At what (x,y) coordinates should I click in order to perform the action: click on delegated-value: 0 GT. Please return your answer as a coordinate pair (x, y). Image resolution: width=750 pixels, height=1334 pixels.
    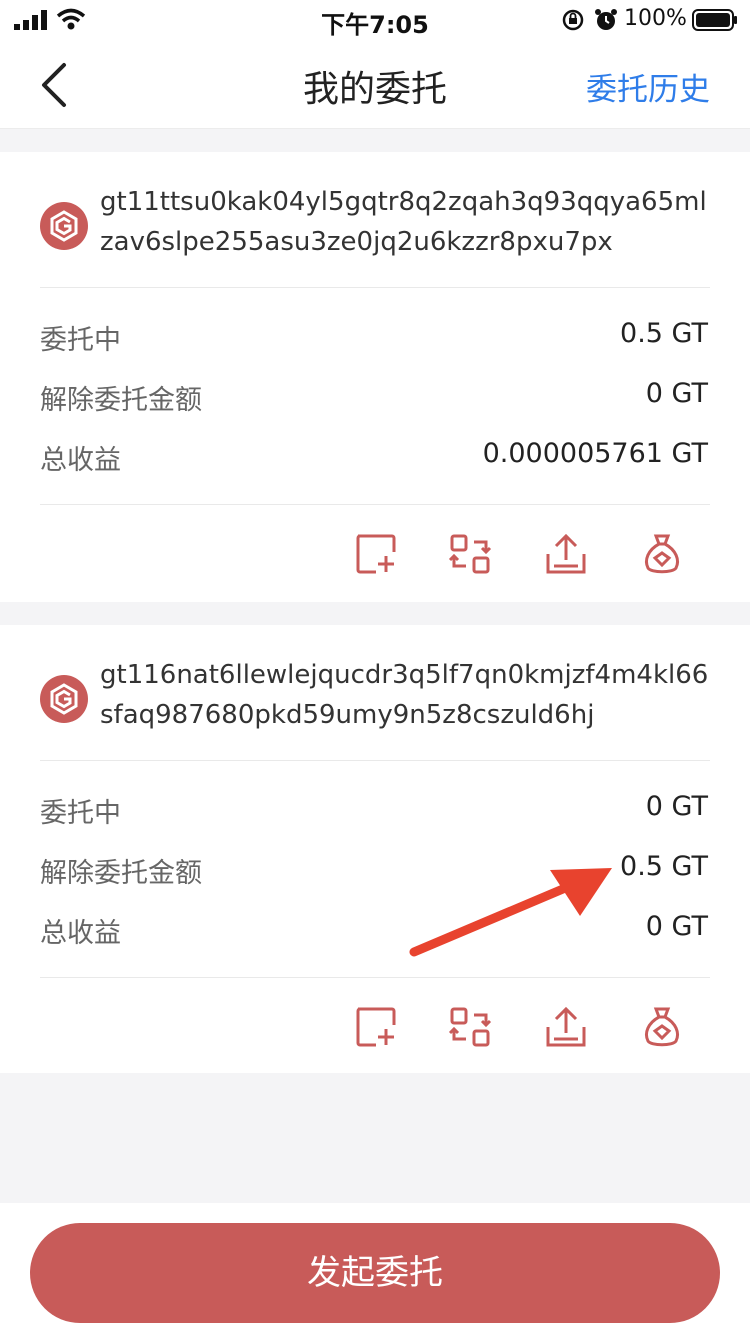
    Looking at the image, I should click on (676, 806).